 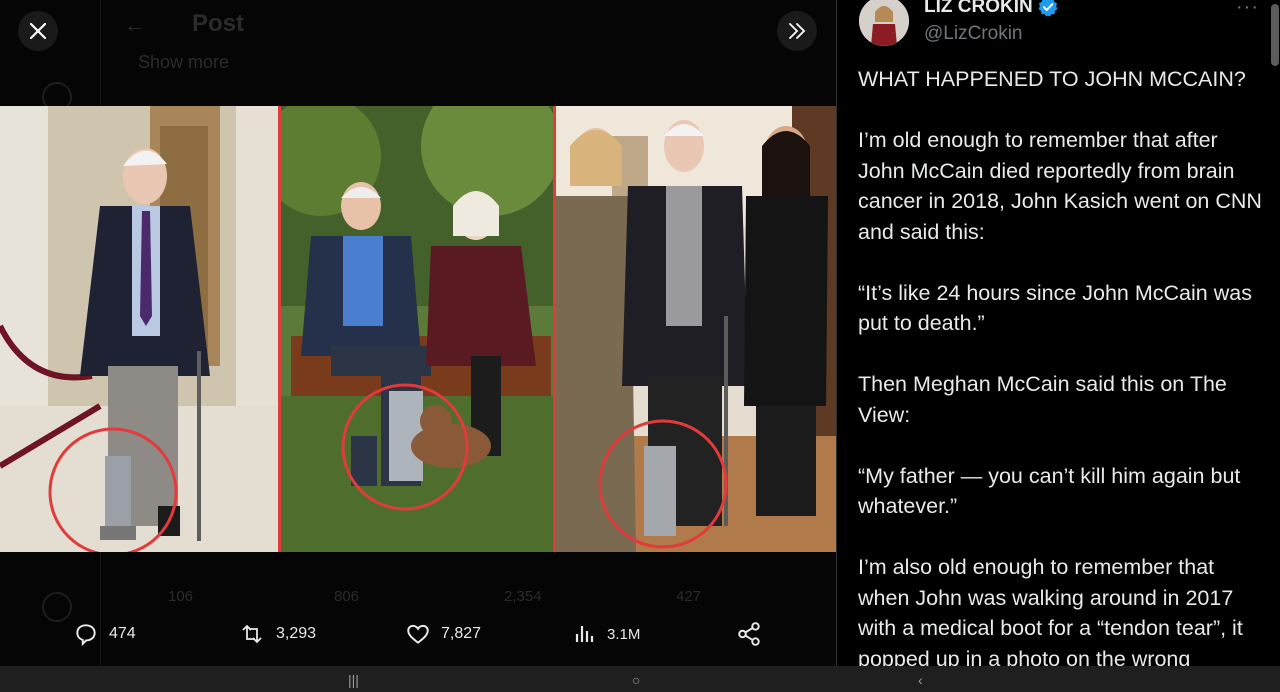 What do you see at coordinates (1052, 79) in the screenshot?
I see `tweet-paragraph: WHAT HAPPENED TO JOHN MCCAIN?` at bounding box center [1052, 79].